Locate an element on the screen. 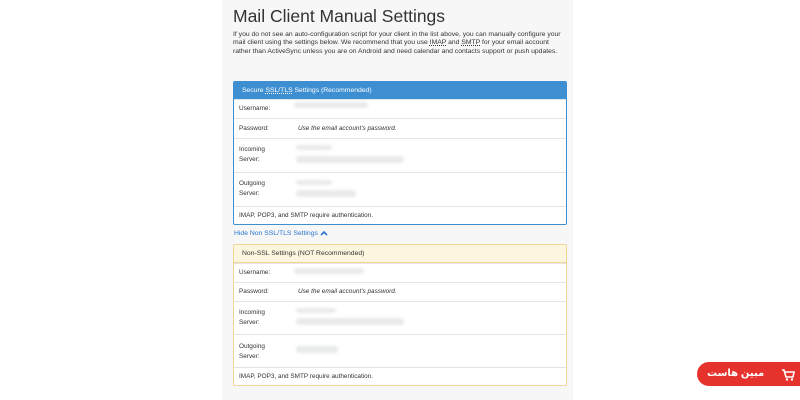 Image resolution: width=800 pixels, height=400 pixels. imap-abbr: IMAP is located at coordinates (438, 43).